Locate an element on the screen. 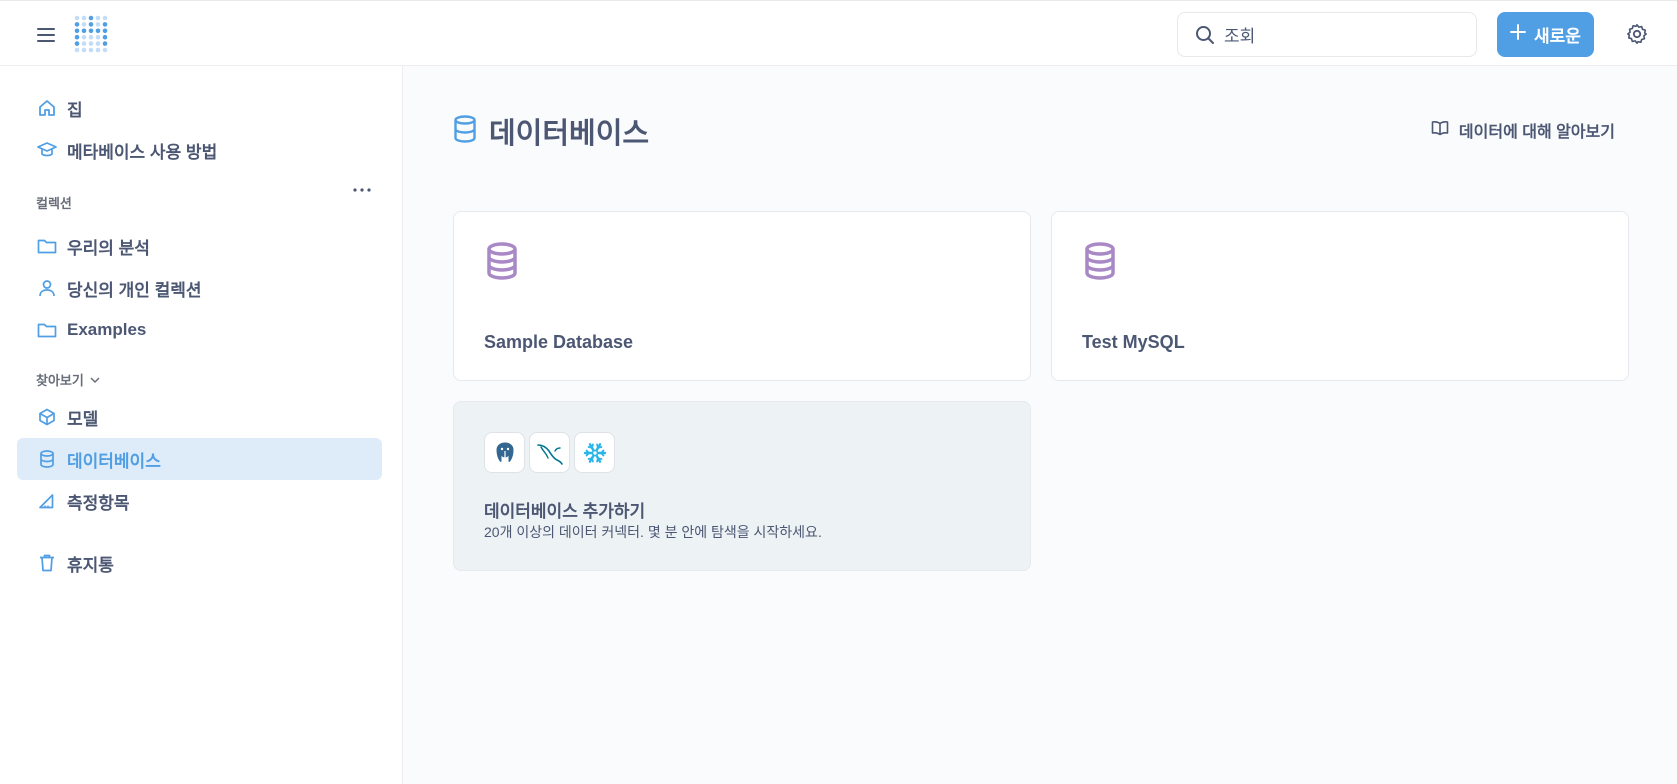 This screenshot has width=1677, height=784. sidebar-item-label: 데이터베이스 is located at coordinates (114, 461).